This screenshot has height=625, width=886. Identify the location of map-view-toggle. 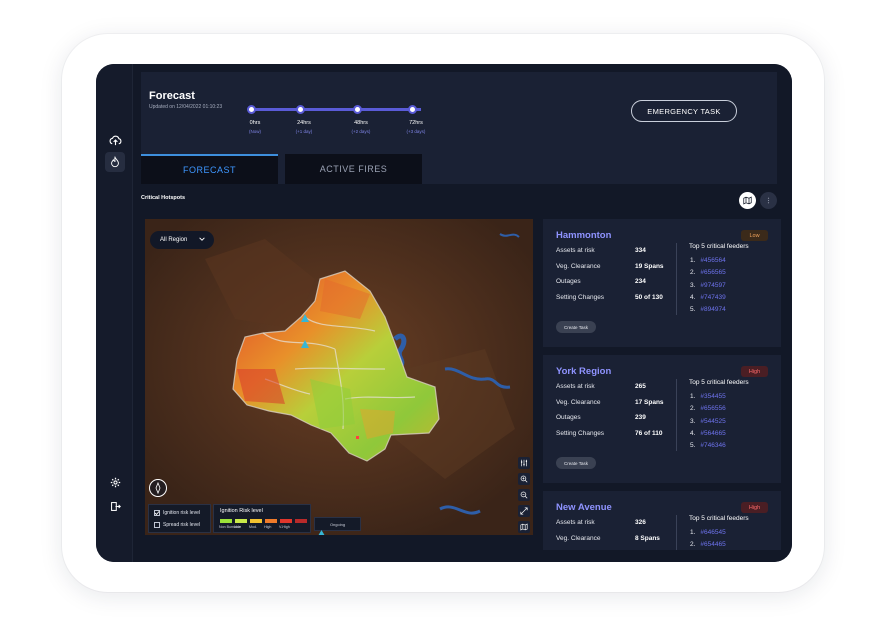
(747, 200).